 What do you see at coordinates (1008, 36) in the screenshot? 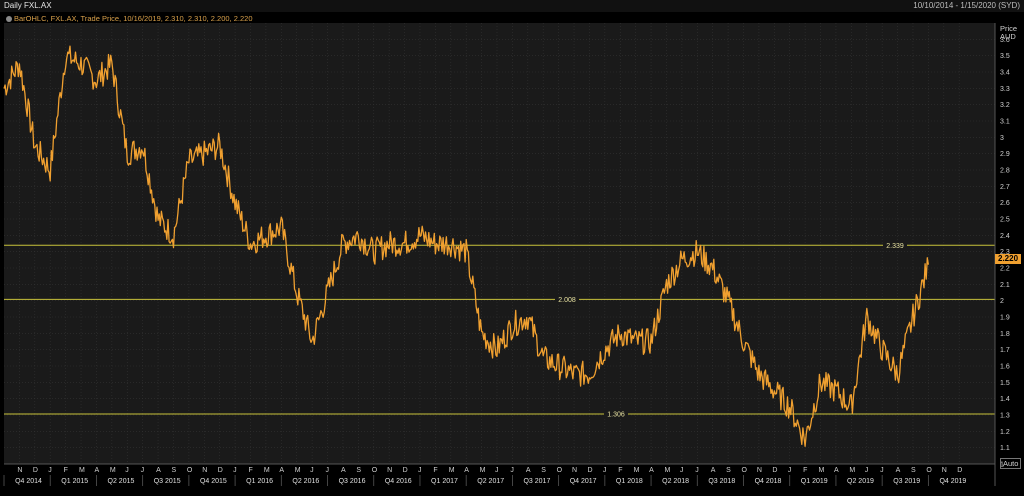
I see `price-label-line2: AUD` at bounding box center [1008, 36].